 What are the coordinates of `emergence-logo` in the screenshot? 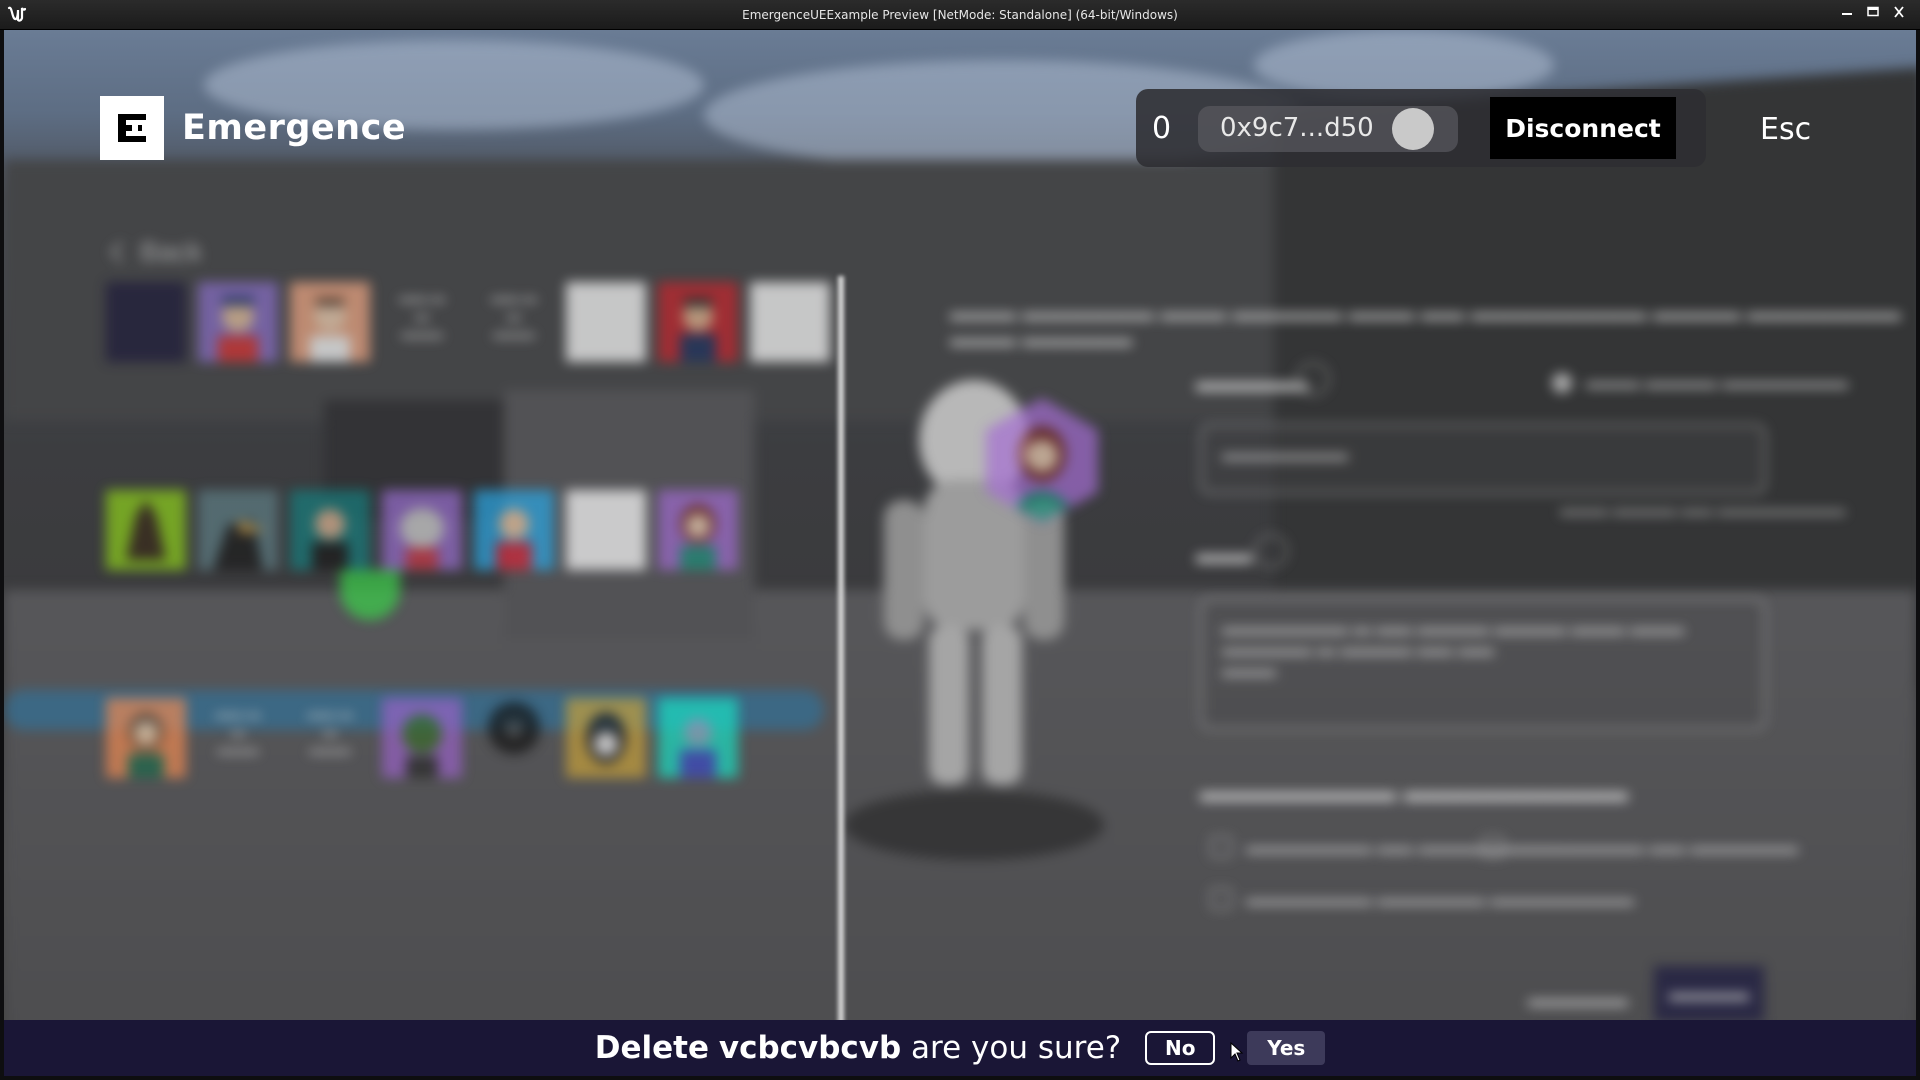 It's located at (132, 128).